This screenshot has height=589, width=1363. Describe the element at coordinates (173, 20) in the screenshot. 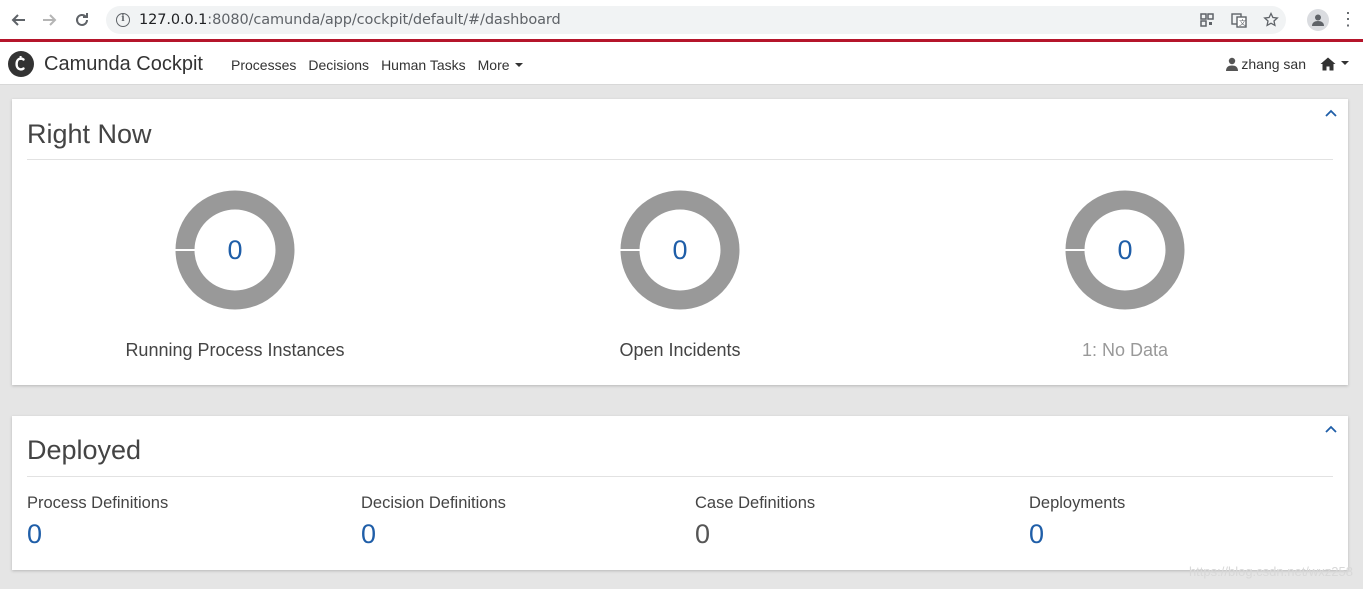

I see `url-host: 127.0.0.1` at that location.